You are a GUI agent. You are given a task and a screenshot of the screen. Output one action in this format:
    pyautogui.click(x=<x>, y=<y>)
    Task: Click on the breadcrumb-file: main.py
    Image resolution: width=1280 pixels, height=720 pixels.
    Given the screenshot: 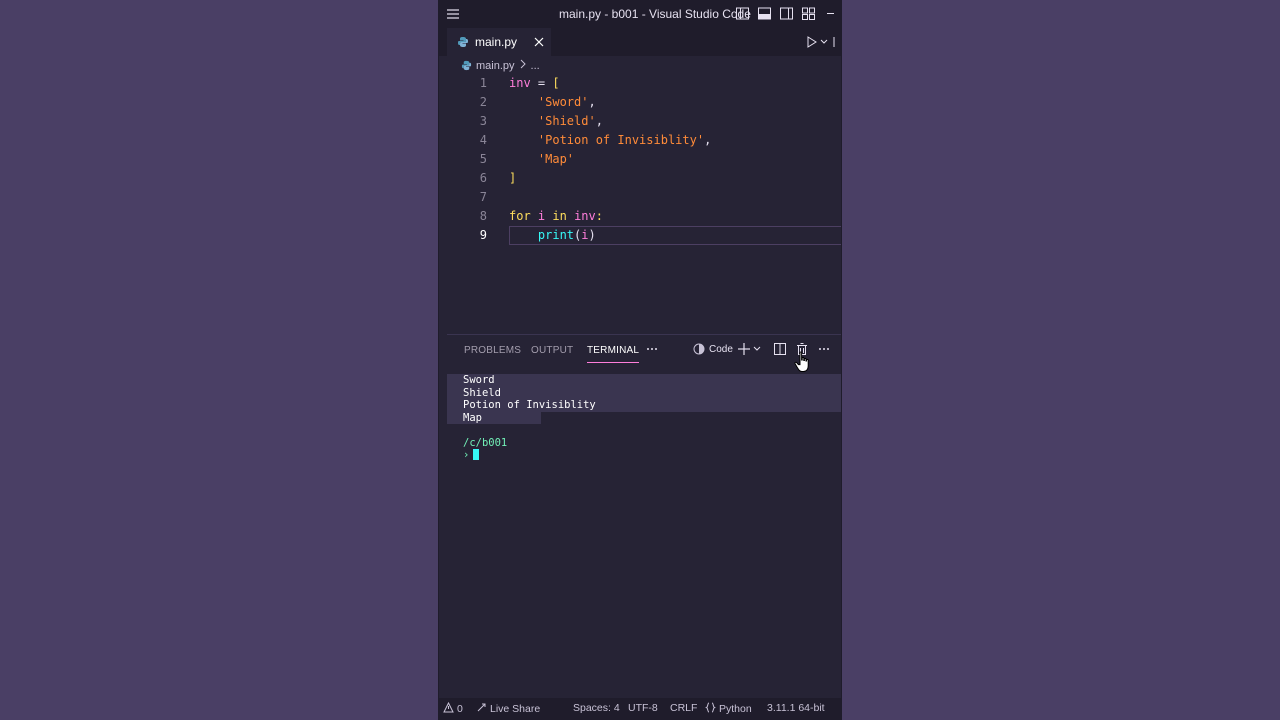 What is the action you would take?
    pyautogui.click(x=495, y=66)
    